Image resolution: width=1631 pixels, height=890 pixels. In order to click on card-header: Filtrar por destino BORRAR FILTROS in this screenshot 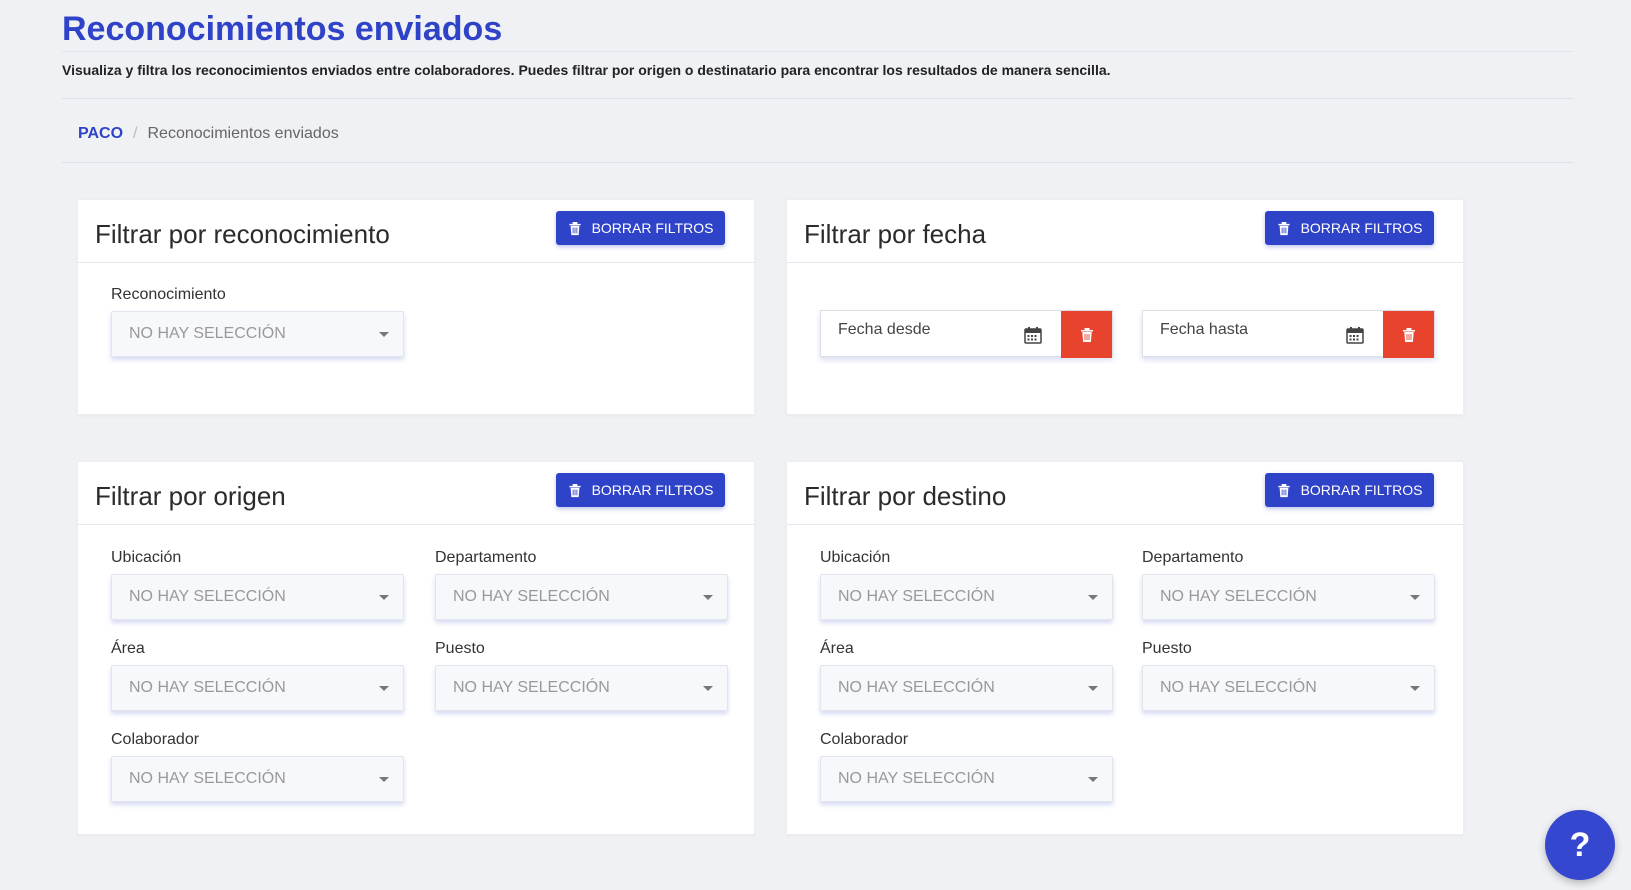, I will do `click(1125, 493)`.